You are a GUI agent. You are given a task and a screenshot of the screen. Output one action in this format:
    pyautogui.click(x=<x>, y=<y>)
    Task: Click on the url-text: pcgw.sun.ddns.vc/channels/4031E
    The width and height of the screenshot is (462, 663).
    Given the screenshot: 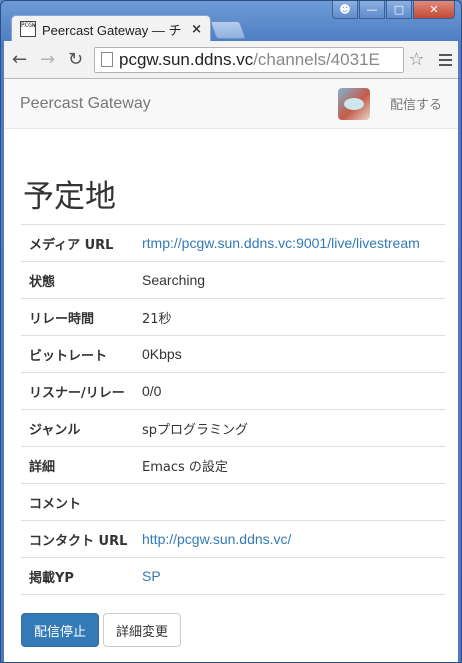 What is the action you would take?
    pyautogui.click(x=249, y=60)
    